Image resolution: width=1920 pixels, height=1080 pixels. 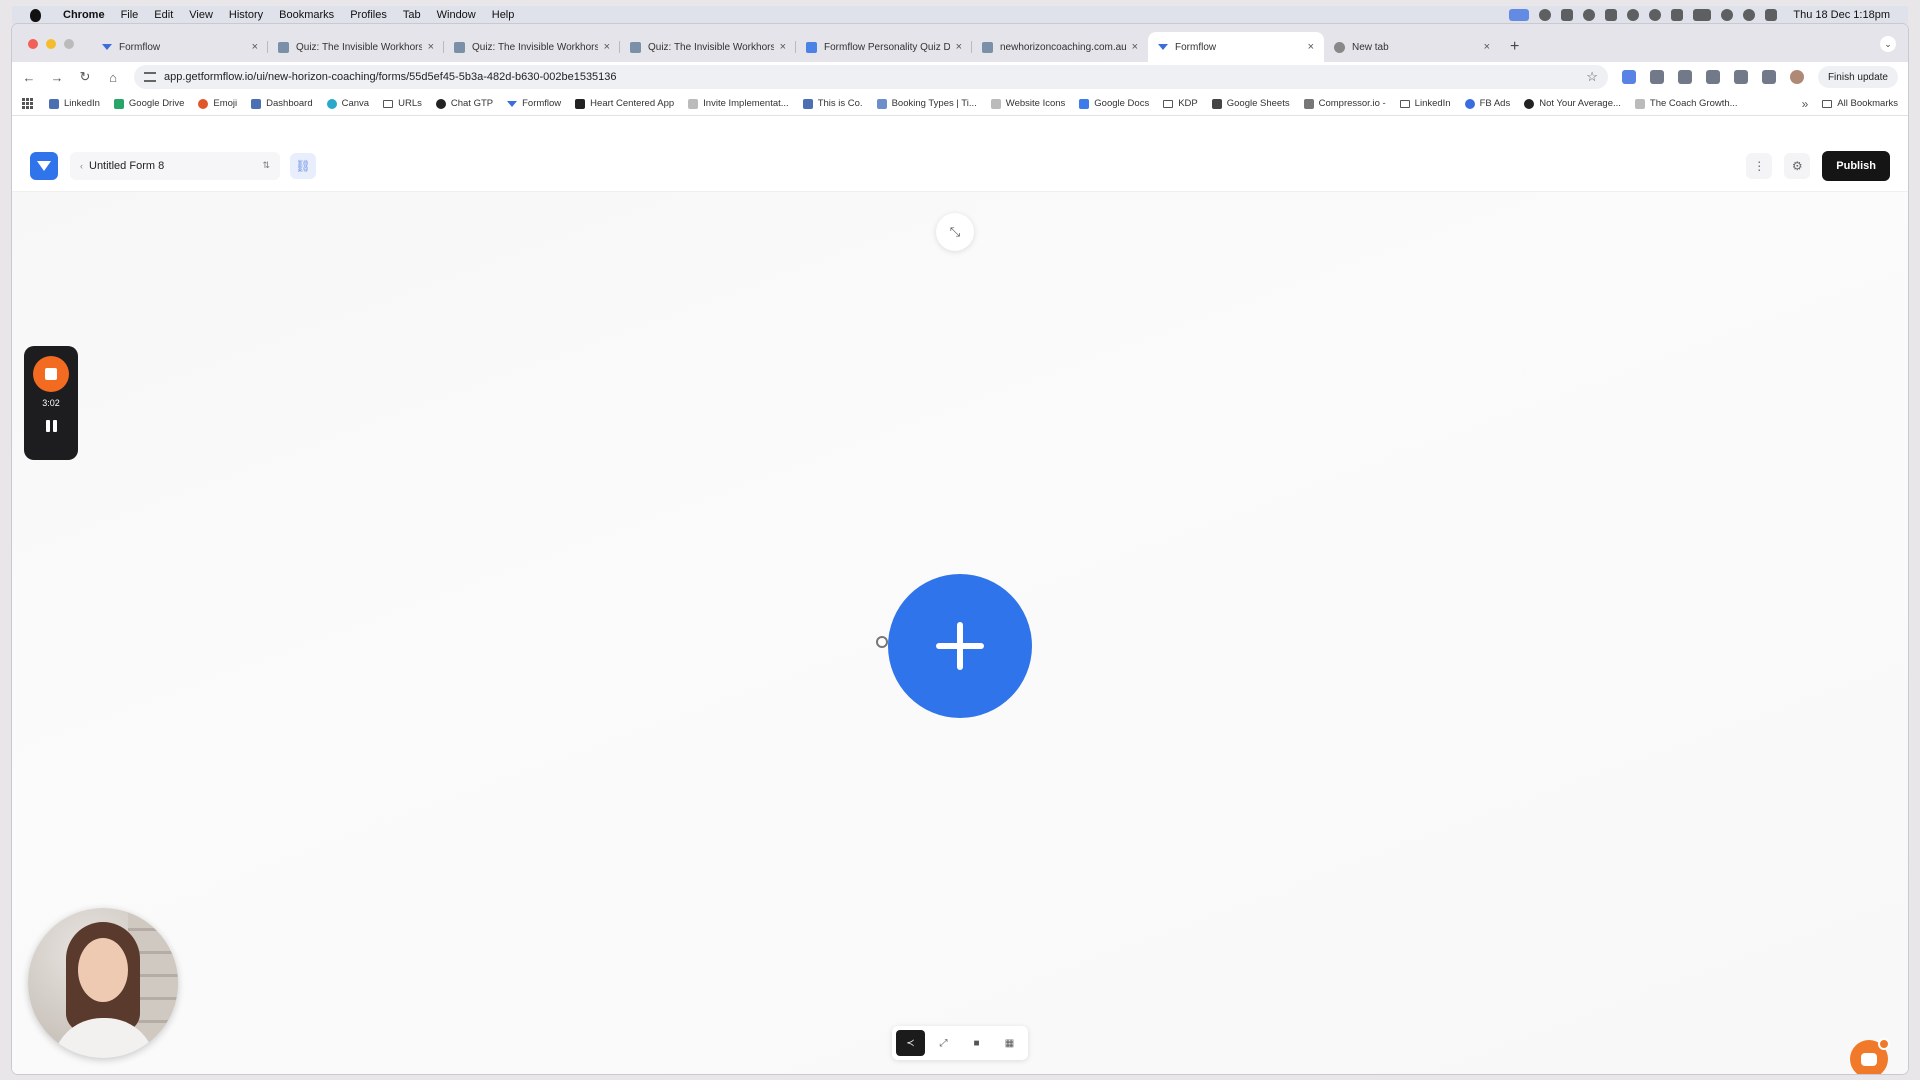 What do you see at coordinates (282, 103) in the screenshot?
I see `bookmark-item: Dashboard` at bounding box center [282, 103].